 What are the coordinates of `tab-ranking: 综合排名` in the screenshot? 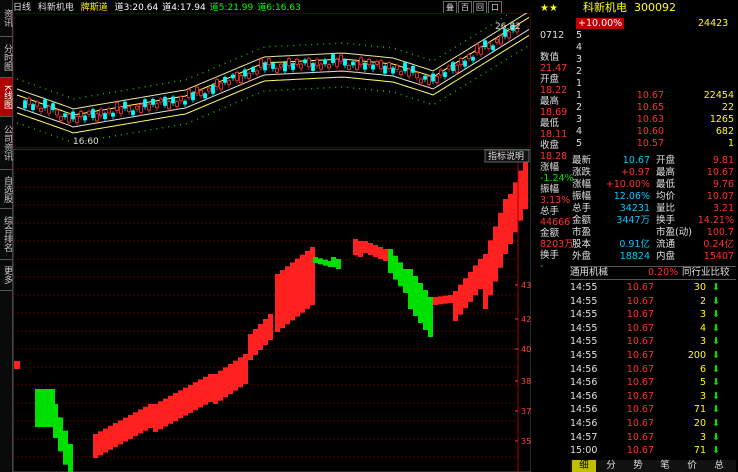 It's located at (6, 234).